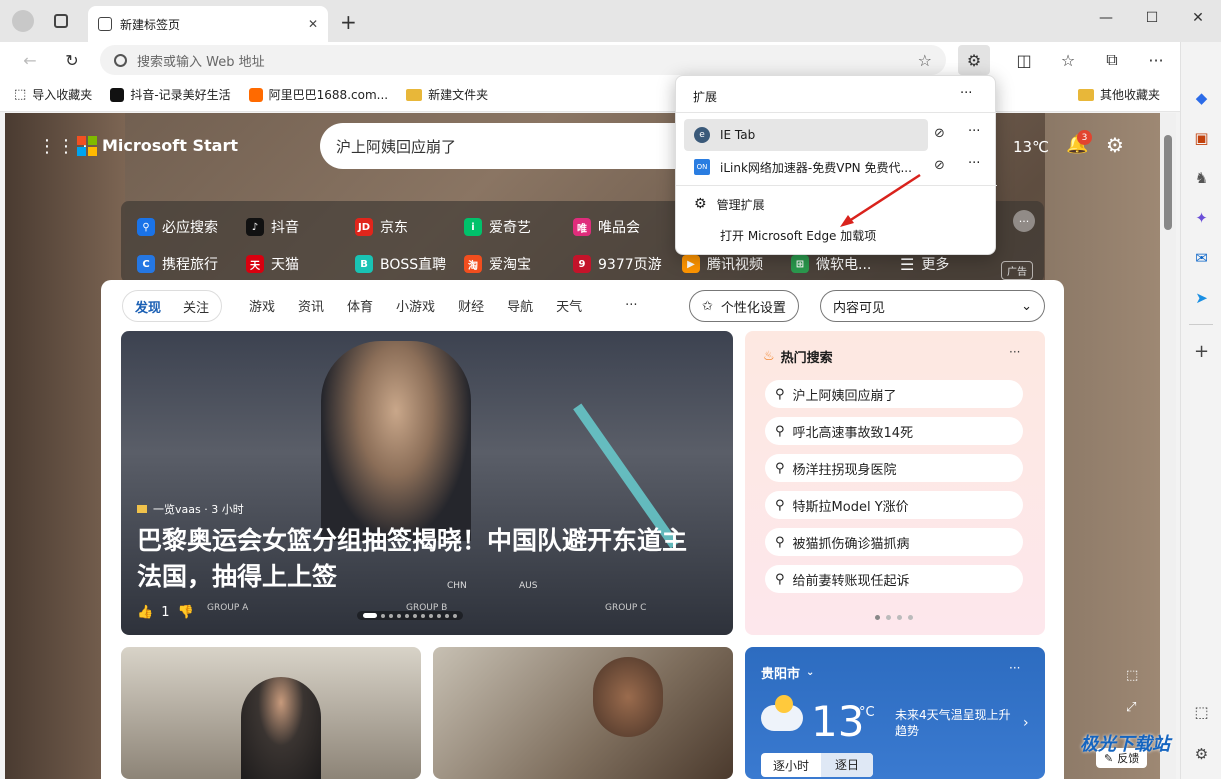 This screenshot has width=1221, height=779. What do you see at coordinates (262, 305) in the screenshot?
I see `tab-games: 游戏` at bounding box center [262, 305].